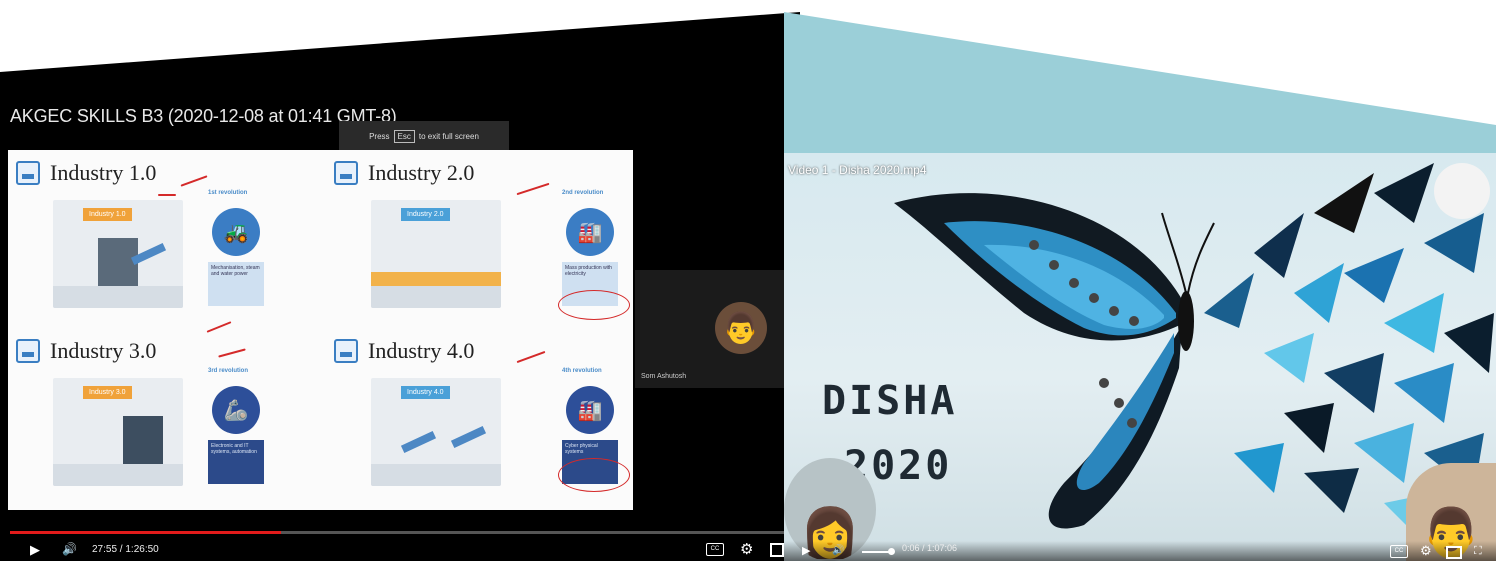 This screenshot has height=561, width=1496. I want to click on smart-factory-icon: 🏭, so click(590, 410).